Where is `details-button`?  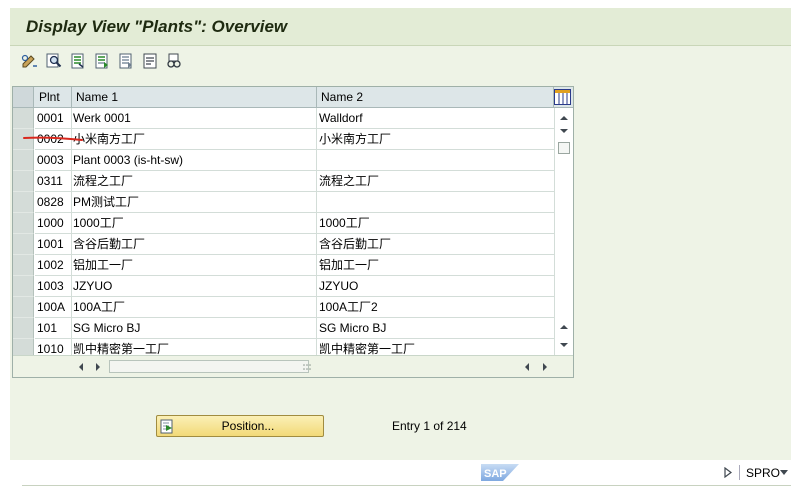
details-button is located at coordinates (54, 61).